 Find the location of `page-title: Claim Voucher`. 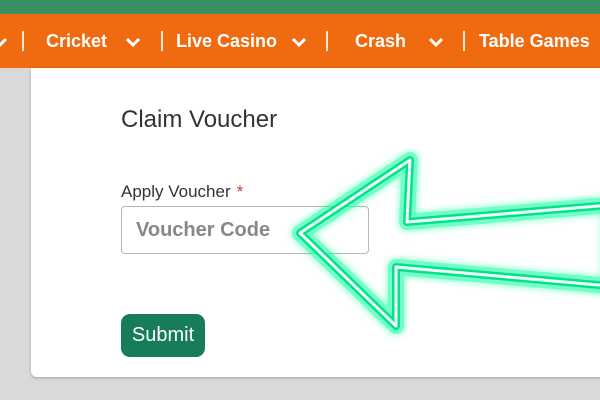

page-title: Claim Voucher is located at coordinates (199, 119).